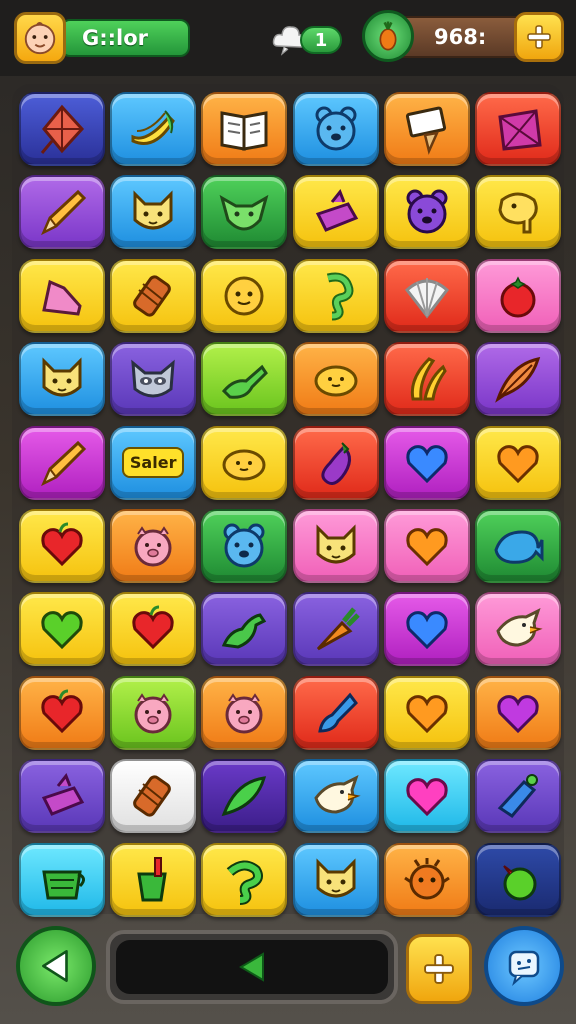 The image size is (576, 1024). What do you see at coordinates (56, 966) in the screenshot?
I see `back-button` at bounding box center [56, 966].